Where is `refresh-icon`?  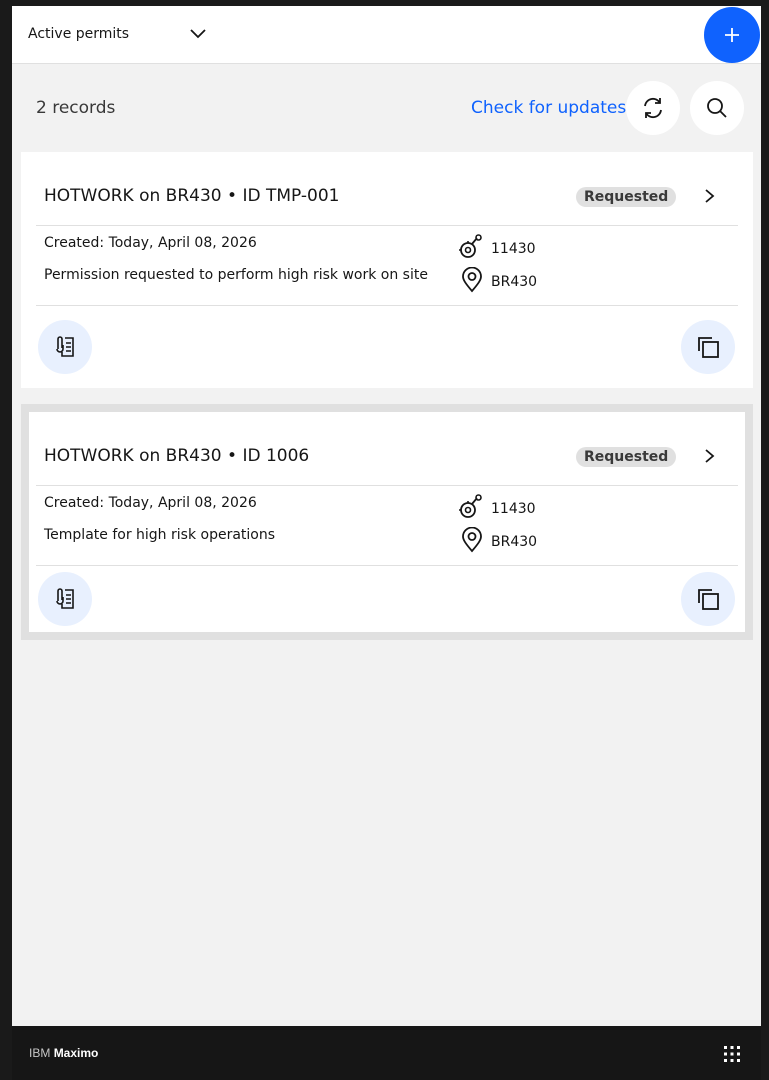
refresh-icon is located at coordinates (653, 108).